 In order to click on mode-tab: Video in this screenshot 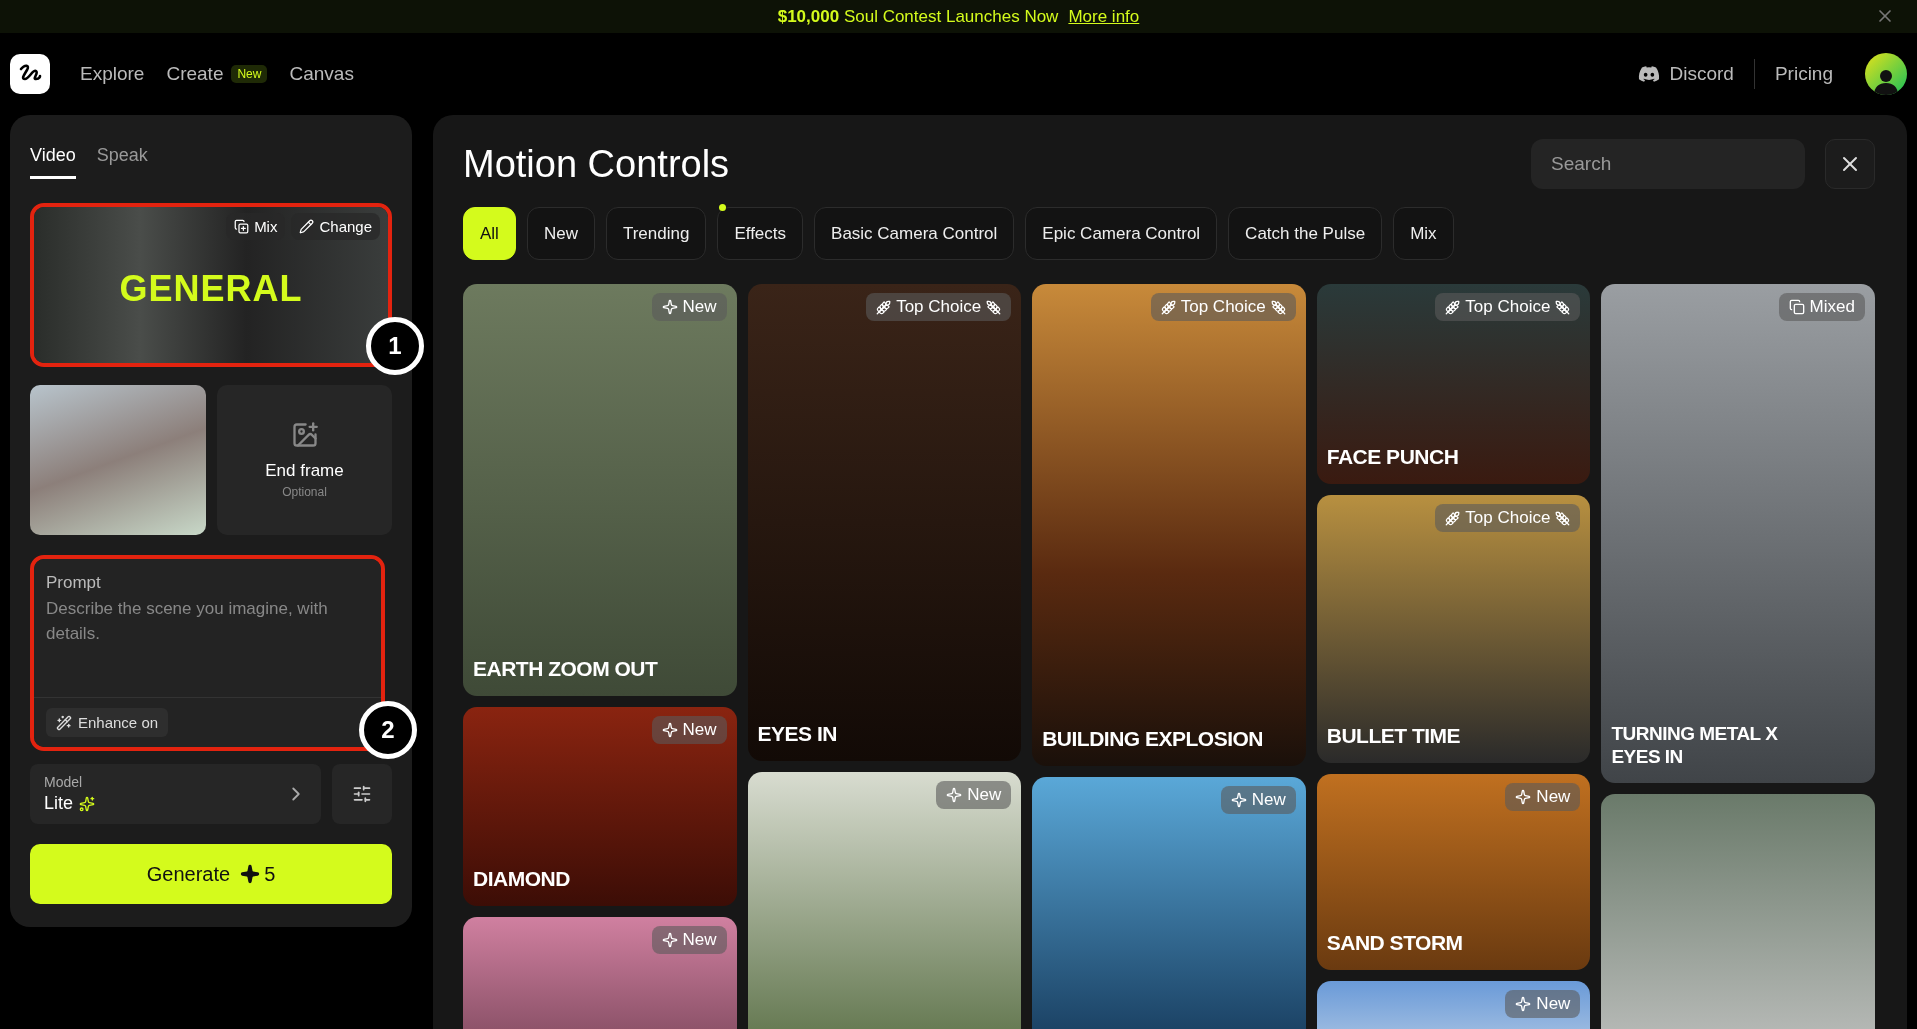, I will do `click(53, 162)`.